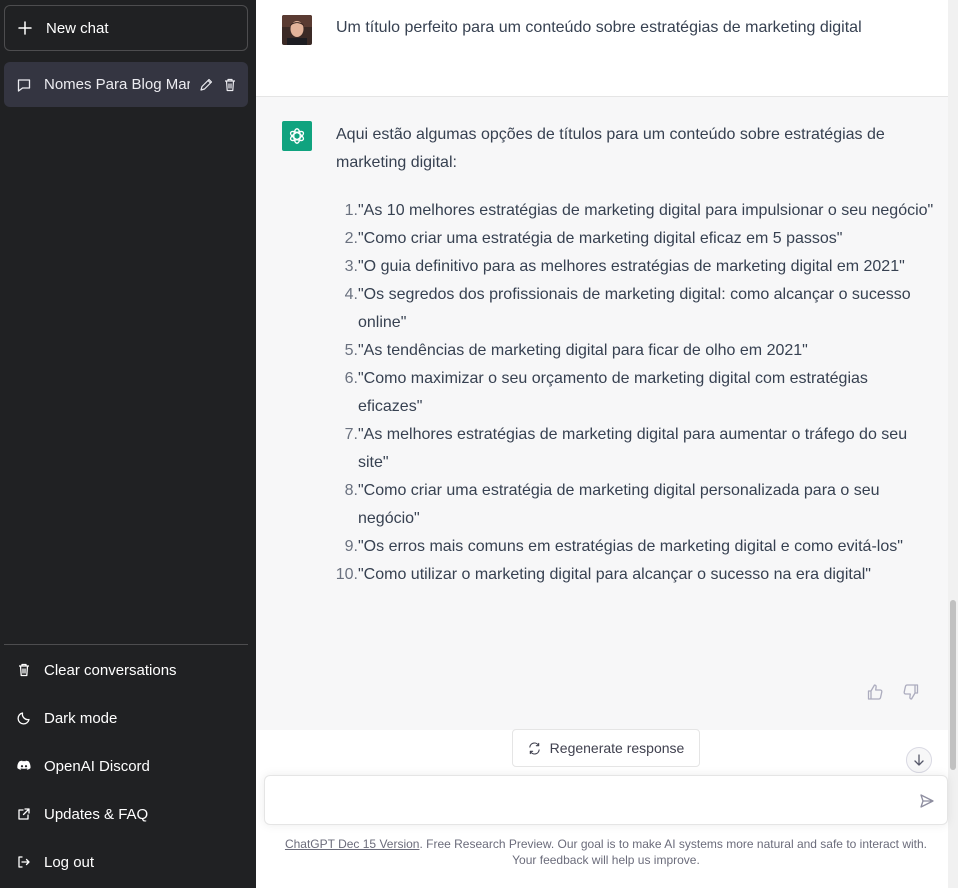 This screenshot has height=888, width=958. Describe the element at coordinates (126, 718) in the screenshot. I see `dark-mode-button: Dark mode` at that location.